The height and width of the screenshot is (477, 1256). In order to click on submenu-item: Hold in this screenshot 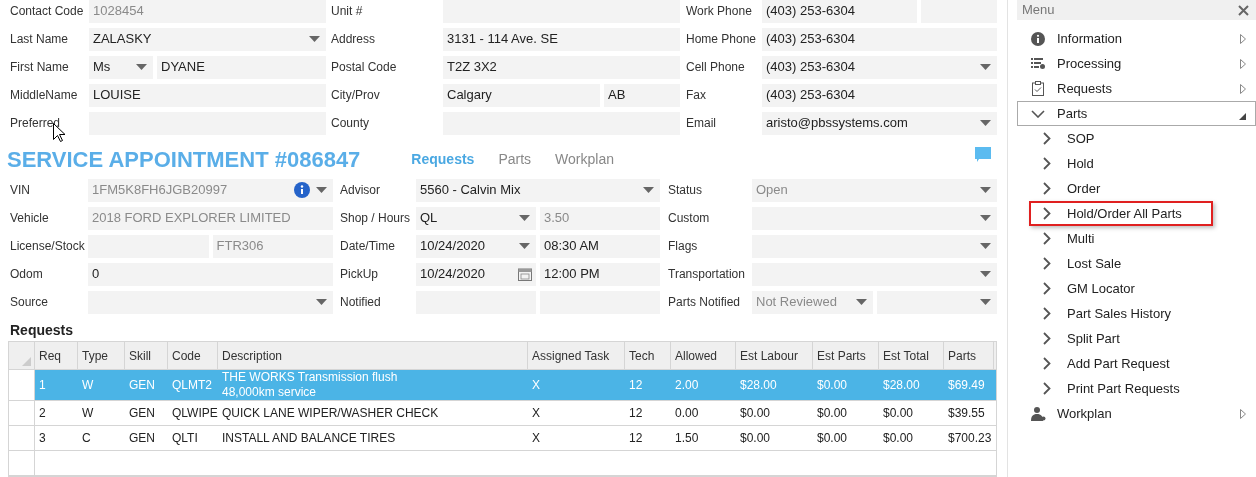, I will do `click(1121, 163)`.